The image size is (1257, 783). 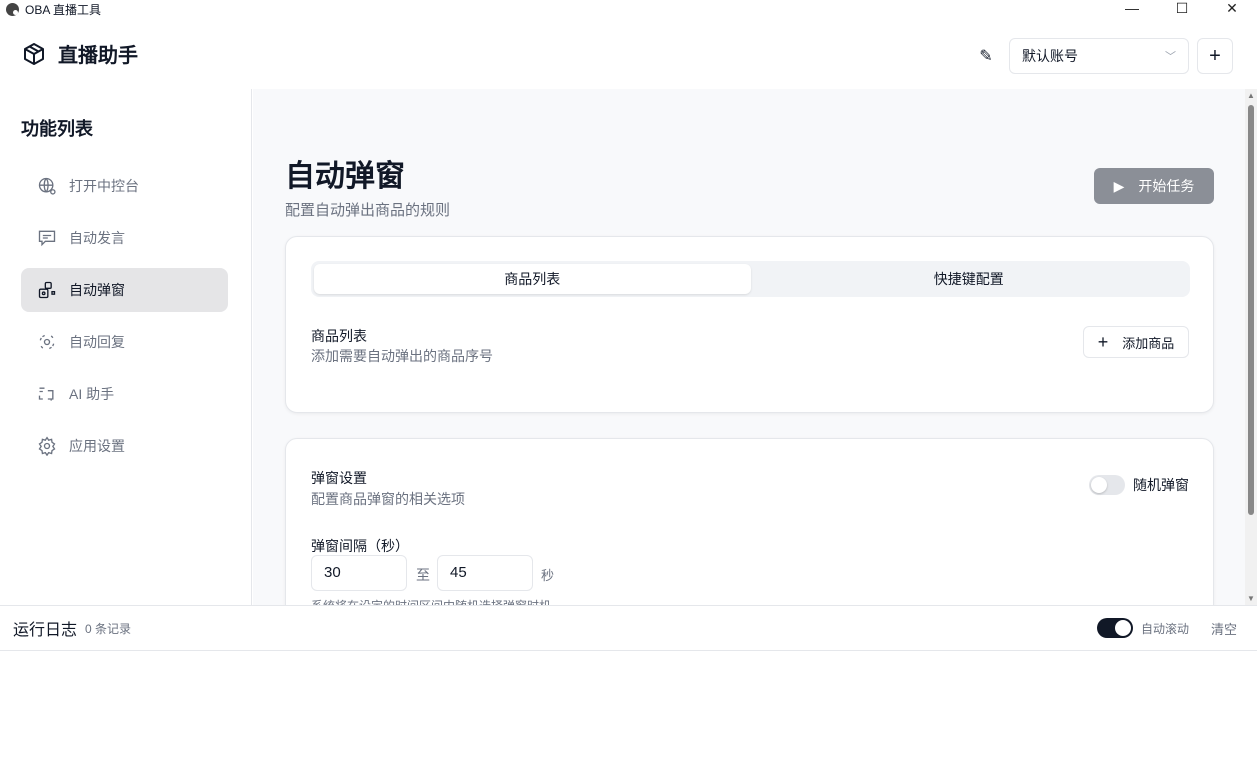 I want to click on add-product-label: 添加商品, so click(x=1148, y=343).